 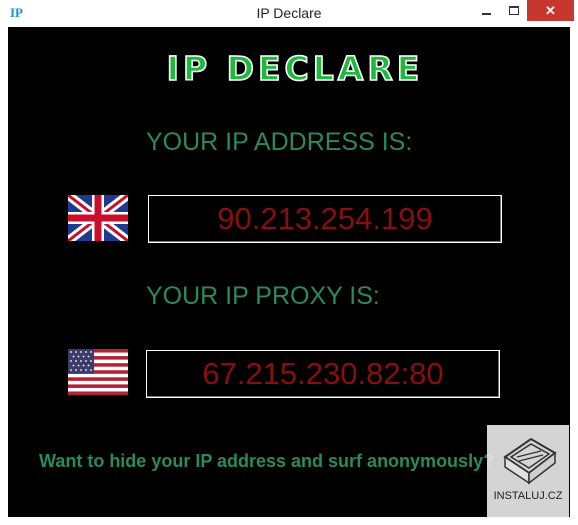 What do you see at coordinates (279, 142) in the screenshot?
I see `ip-address-heading: YOUR IP ADDRESS IS:` at bounding box center [279, 142].